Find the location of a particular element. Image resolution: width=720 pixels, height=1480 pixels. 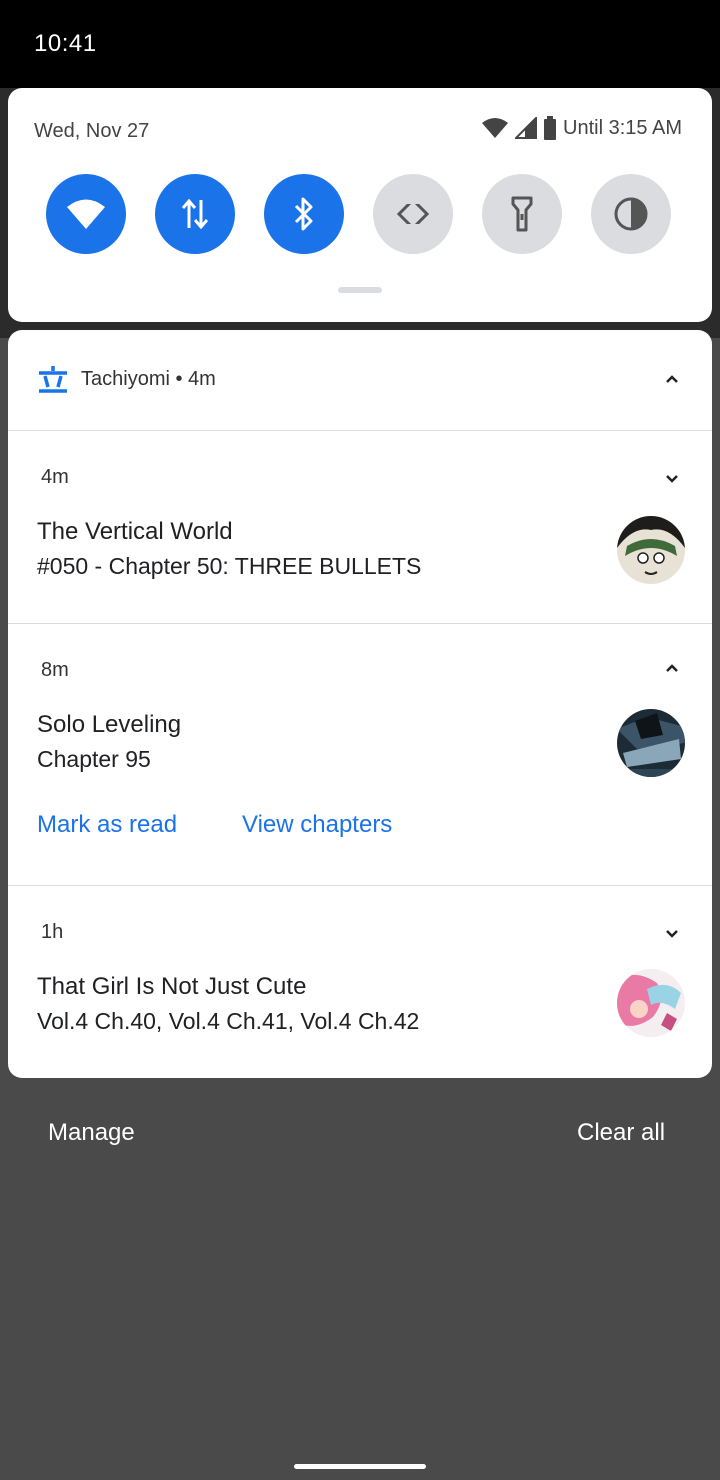

contrast-icon is located at coordinates (631, 214).